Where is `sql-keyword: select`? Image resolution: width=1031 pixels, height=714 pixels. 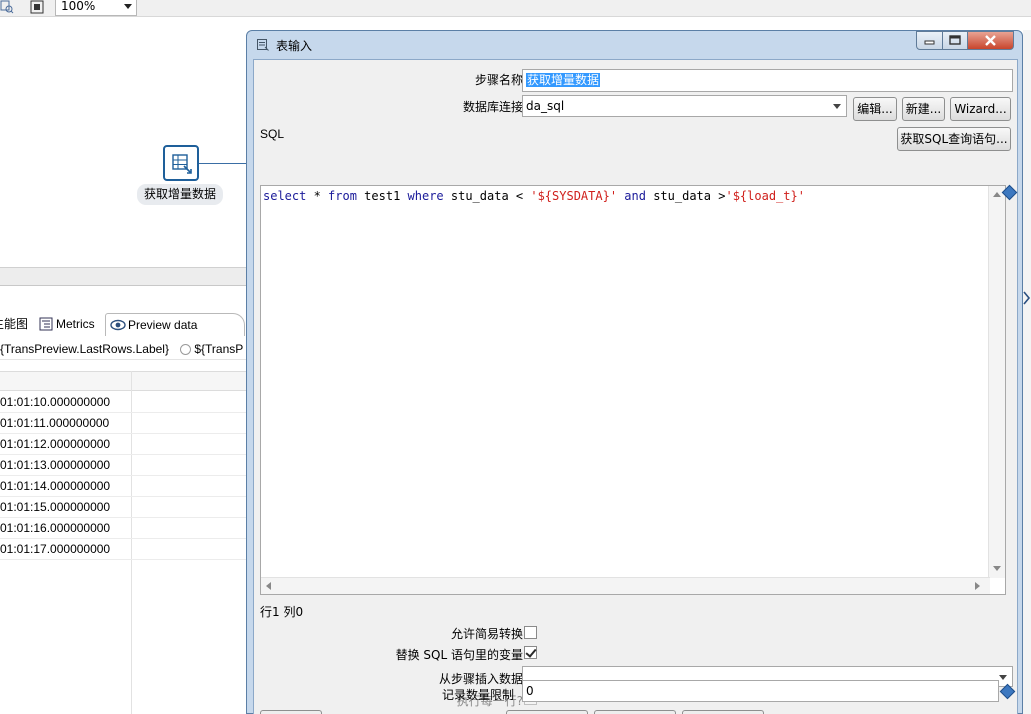 sql-keyword: select is located at coordinates (285, 196).